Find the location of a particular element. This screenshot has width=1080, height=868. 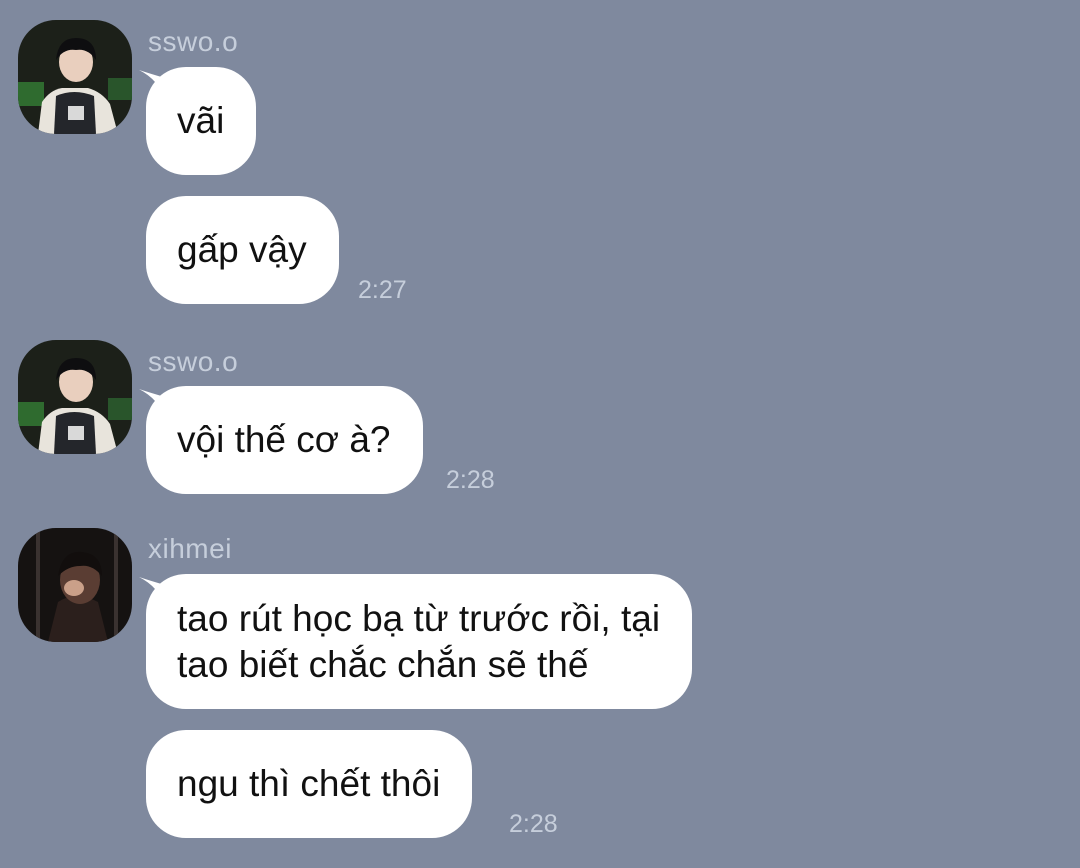

message-text: vội thế cơ à? is located at coordinates (284, 439).